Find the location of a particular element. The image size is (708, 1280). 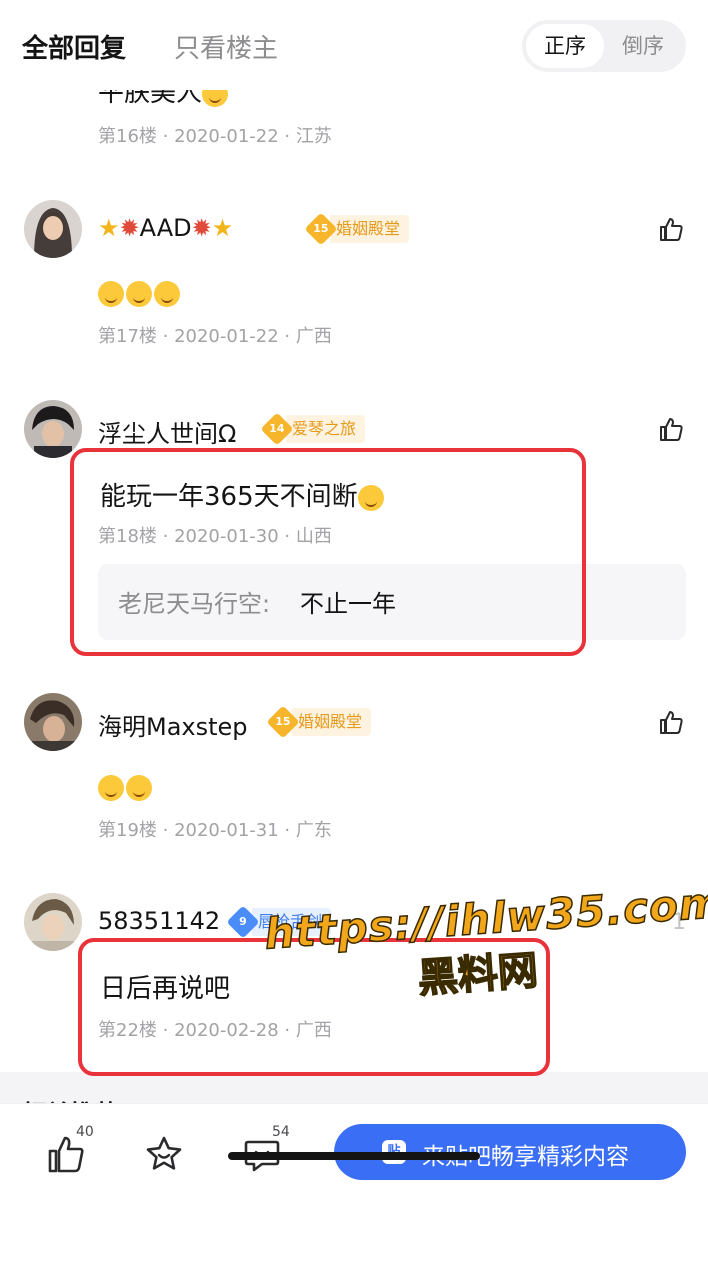

sort-order-toggle: 正序 倒序 is located at coordinates (604, 46).